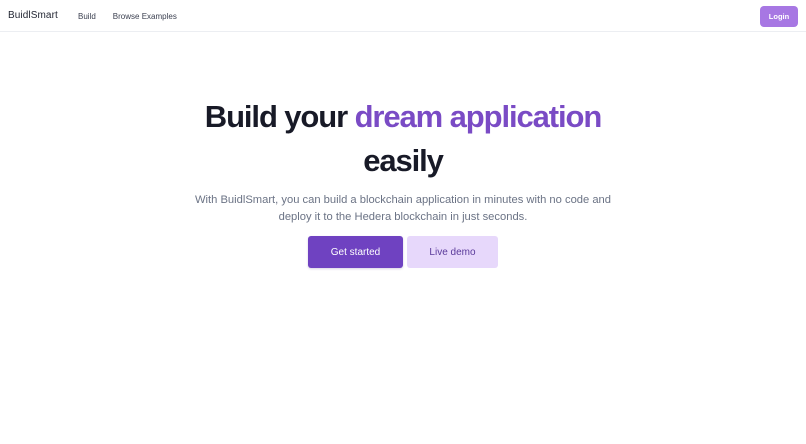 The width and height of the screenshot is (806, 444). What do you see at coordinates (452, 252) in the screenshot?
I see `live-demo-button: Live demo` at bounding box center [452, 252].